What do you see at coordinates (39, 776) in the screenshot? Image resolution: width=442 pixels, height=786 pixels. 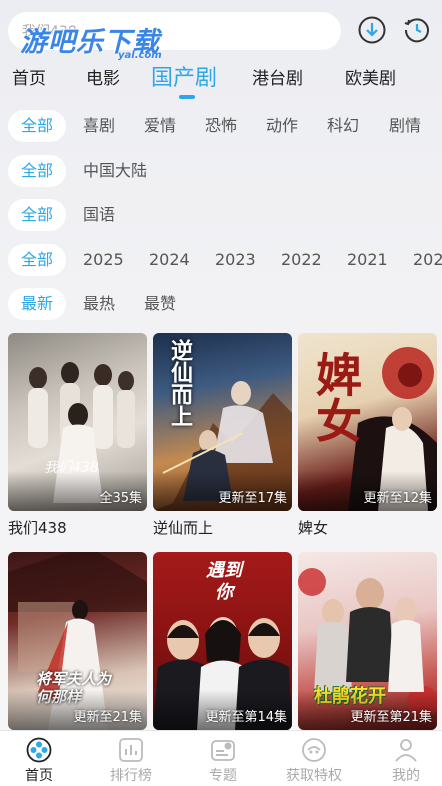 I see `nav-home-label: 首页` at bounding box center [39, 776].